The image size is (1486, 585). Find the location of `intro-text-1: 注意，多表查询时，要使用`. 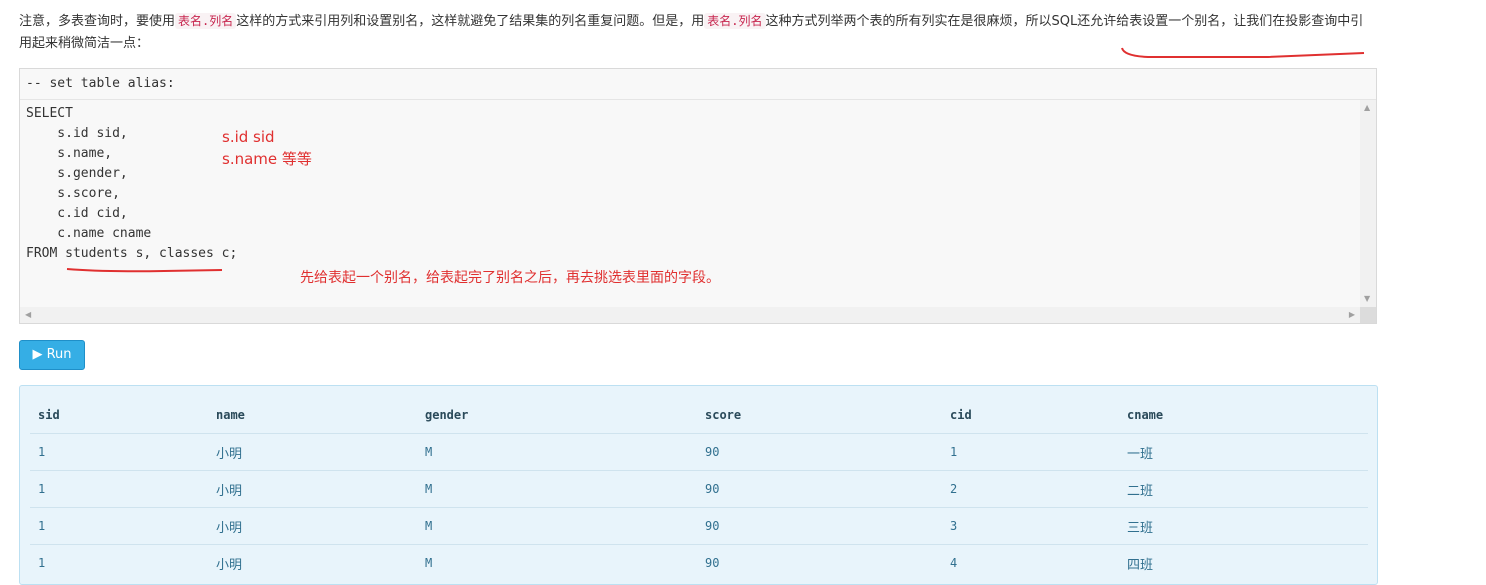

intro-text-1: 注意，多表查询时，要使用 is located at coordinates (97, 21).